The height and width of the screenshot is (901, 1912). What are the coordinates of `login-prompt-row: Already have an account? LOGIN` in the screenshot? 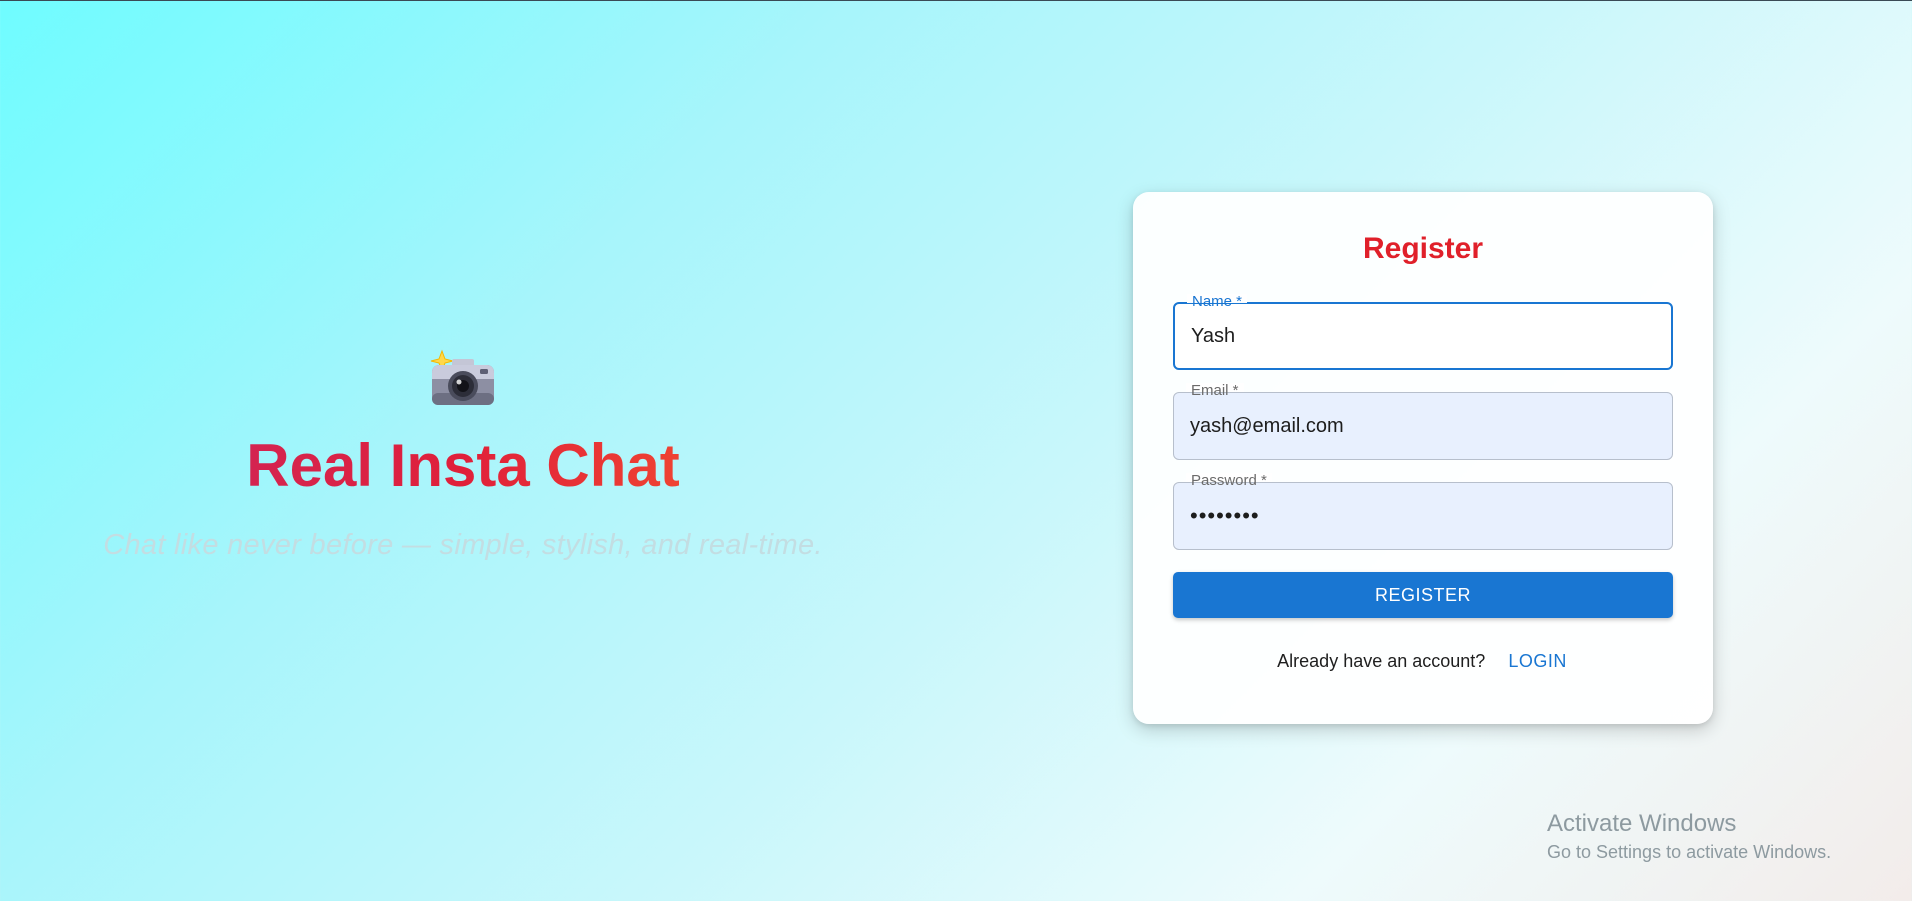 It's located at (1423, 661).